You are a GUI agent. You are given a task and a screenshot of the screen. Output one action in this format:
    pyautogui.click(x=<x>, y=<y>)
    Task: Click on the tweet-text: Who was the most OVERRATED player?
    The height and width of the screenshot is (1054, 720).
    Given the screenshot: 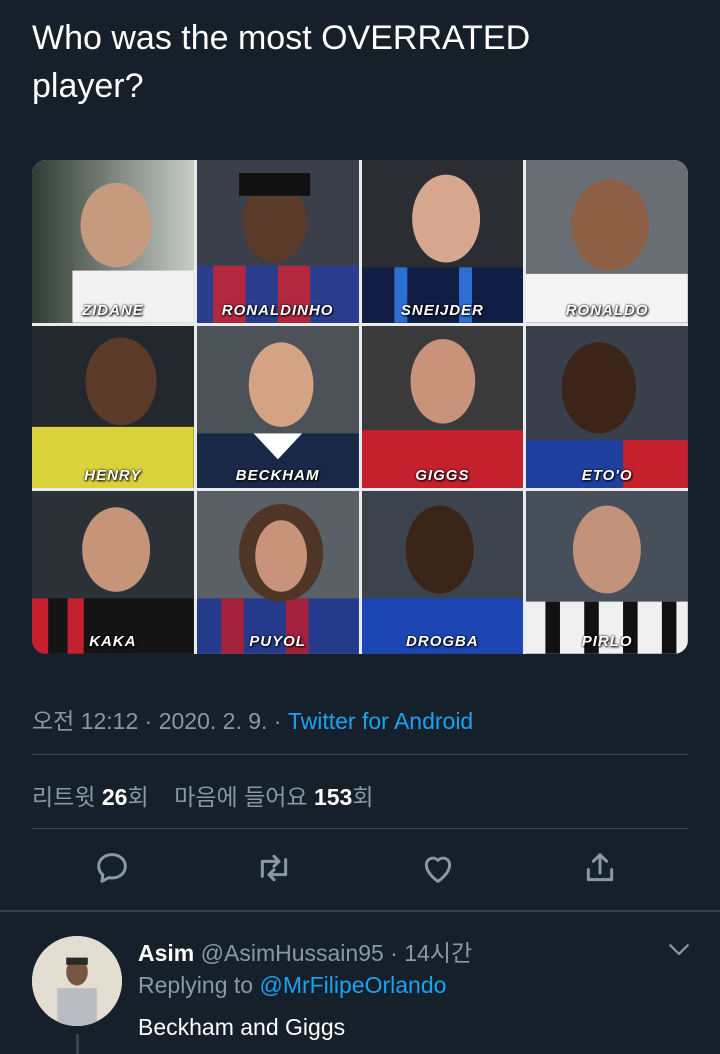 What is the action you would take?
    pyautogui.click(x=362, y=62)
    